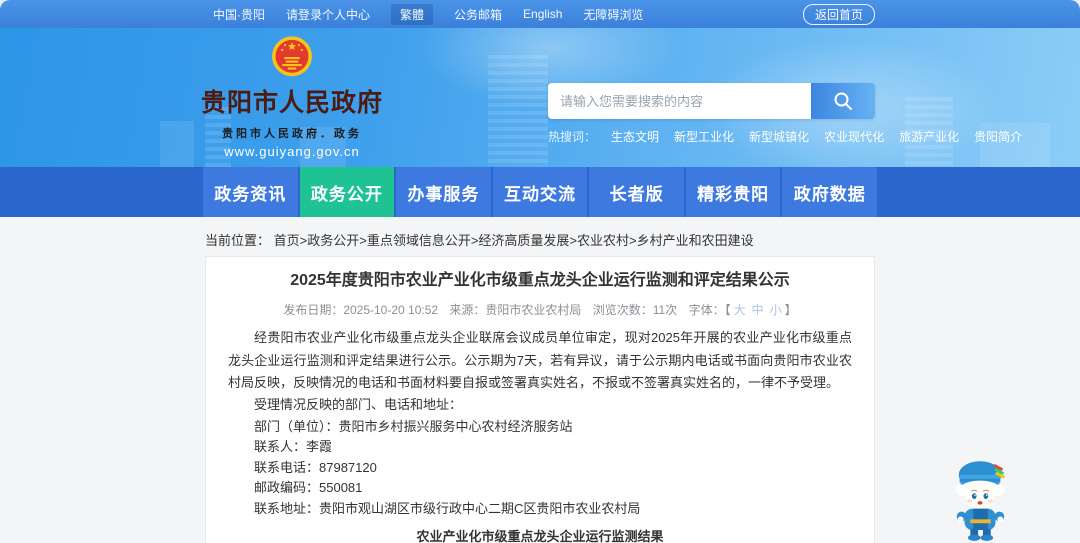  Describe the element at coordinates (515, 310) in the screenshot. I see `article-source: 来源：贵阳市农业农村局` at that location.